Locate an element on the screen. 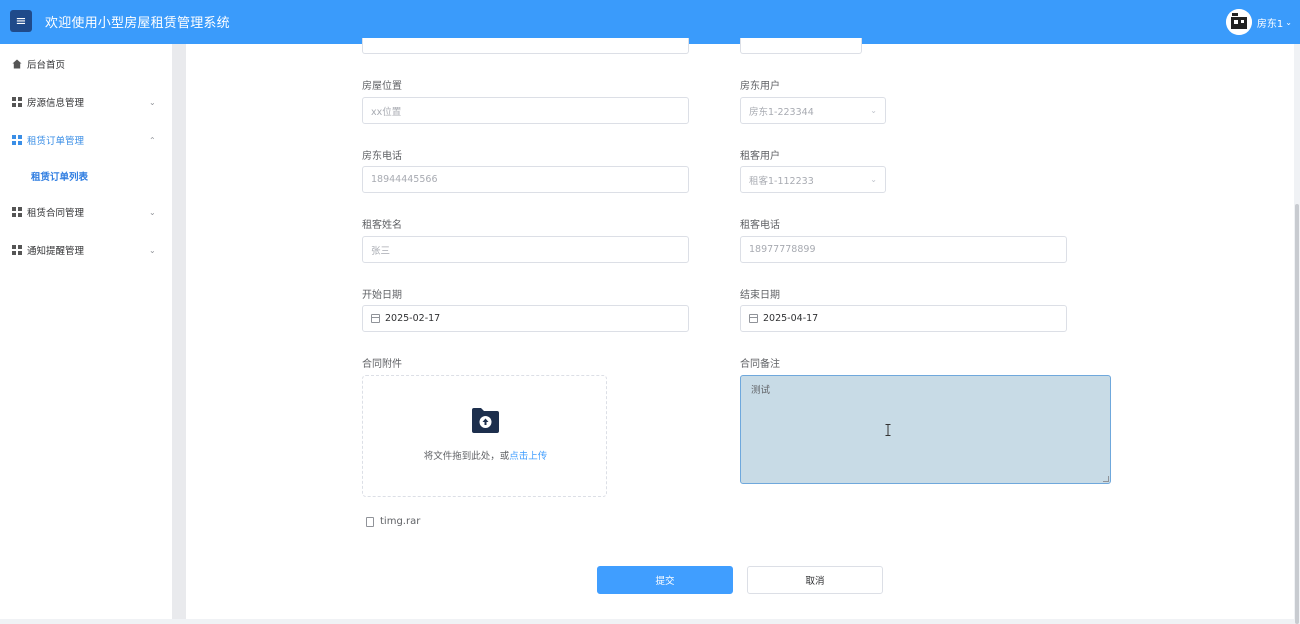 Image resolution: width=1300 pixels, height=624 pixels. sidebar-item-house-info: 房源信息管理 ⌄ is located at coordinates (86, 102).